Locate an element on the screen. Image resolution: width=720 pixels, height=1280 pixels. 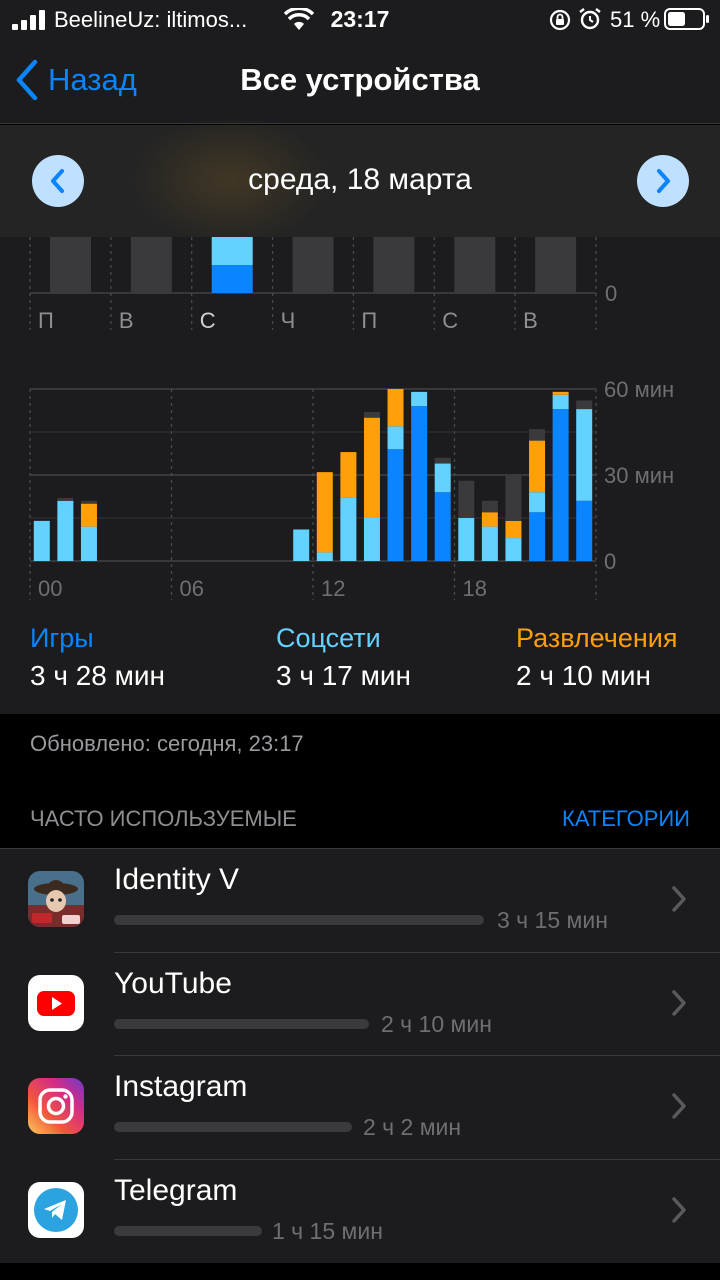
battery-icon is located at coordinates (686, 19).